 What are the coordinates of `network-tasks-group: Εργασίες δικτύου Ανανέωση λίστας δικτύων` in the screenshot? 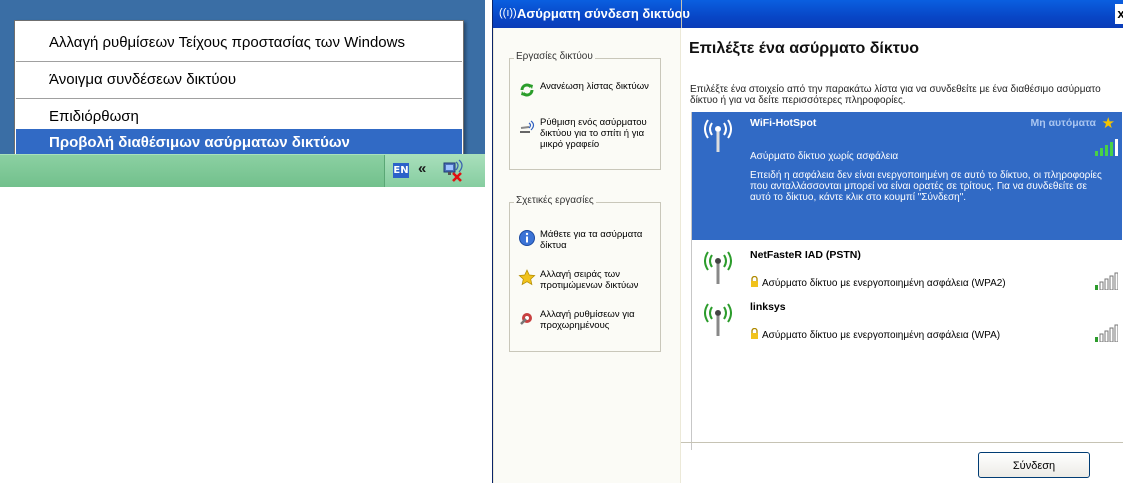 It's located at (585, 110).